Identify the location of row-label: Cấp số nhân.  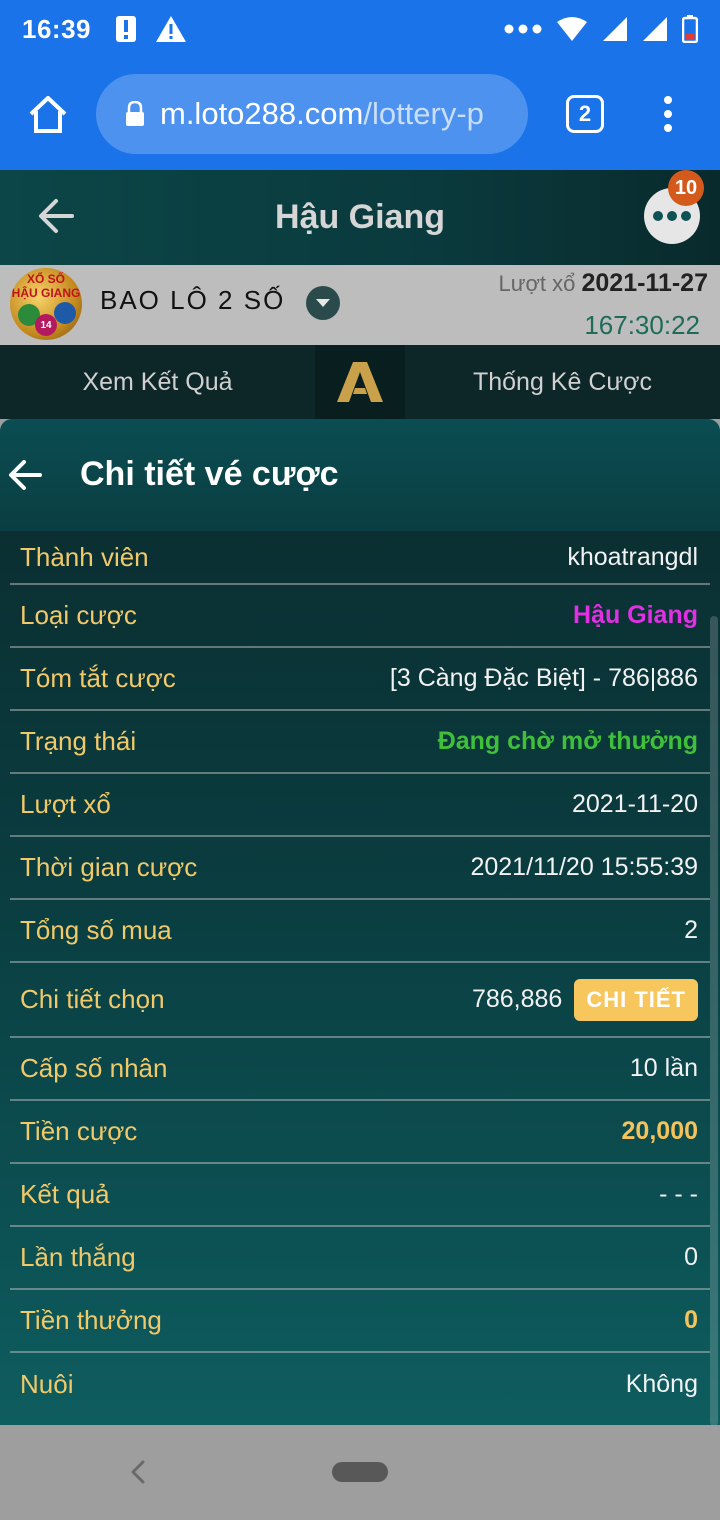
(94, 1068).